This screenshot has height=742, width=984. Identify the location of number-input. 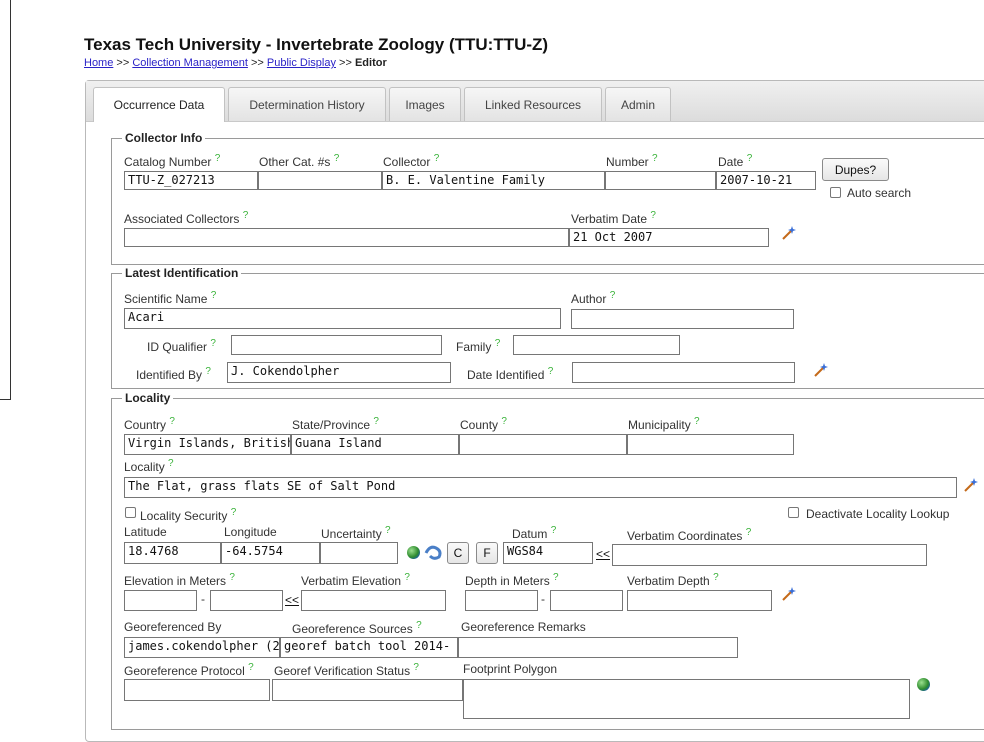
(660, 180).